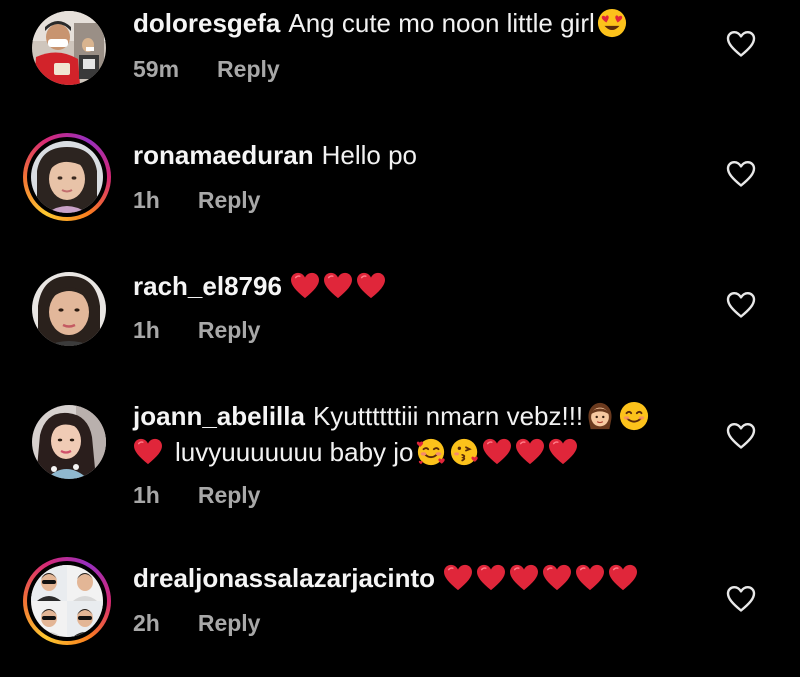 The image size is (800, 677). Describe the element at coordinates (207, 286) in the screenshot. I see `comment-username: rach_el8796` at that location.